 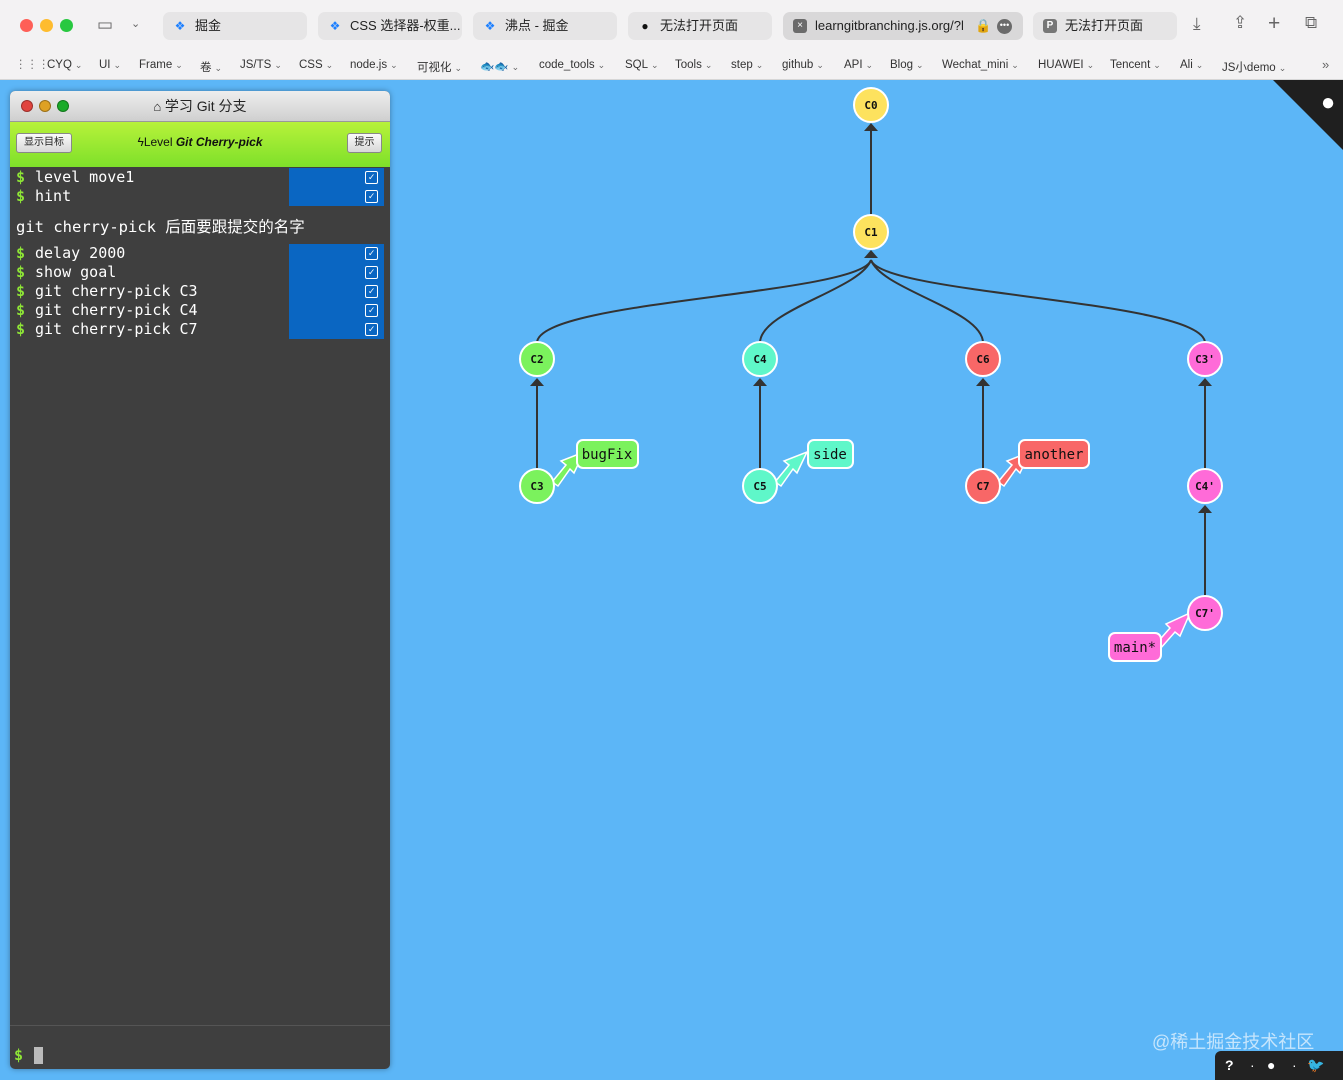 I want to click on sidebar-toggle-icon: ▭, so click(x=105, y=25).